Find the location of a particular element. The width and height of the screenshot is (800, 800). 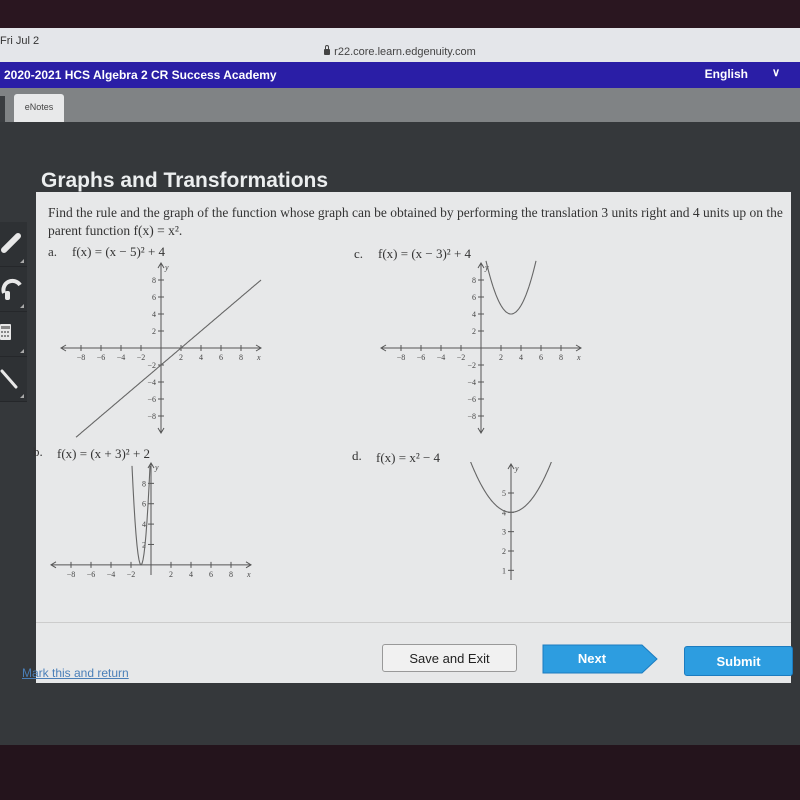

y-tick-label: 3 is located at coordinates (504, 532).